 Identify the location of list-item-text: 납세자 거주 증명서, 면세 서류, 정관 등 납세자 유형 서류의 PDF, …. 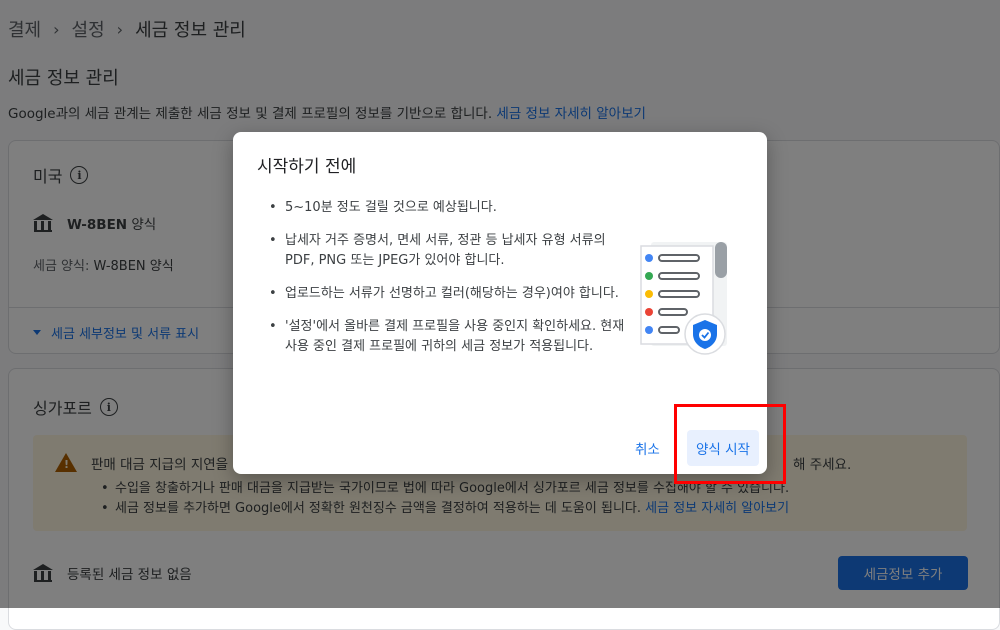
(445, 250).